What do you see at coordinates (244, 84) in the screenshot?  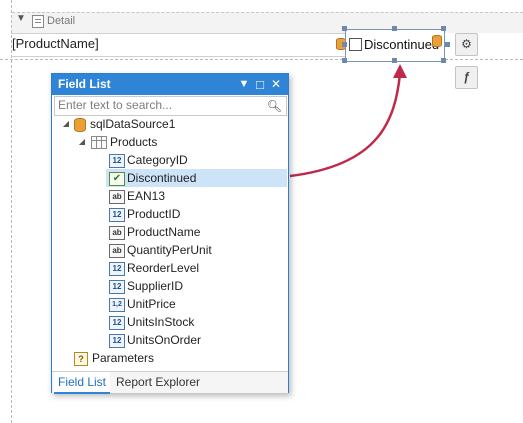 I see `dropdown-icon: ▼` at bounding box center [244, 84].